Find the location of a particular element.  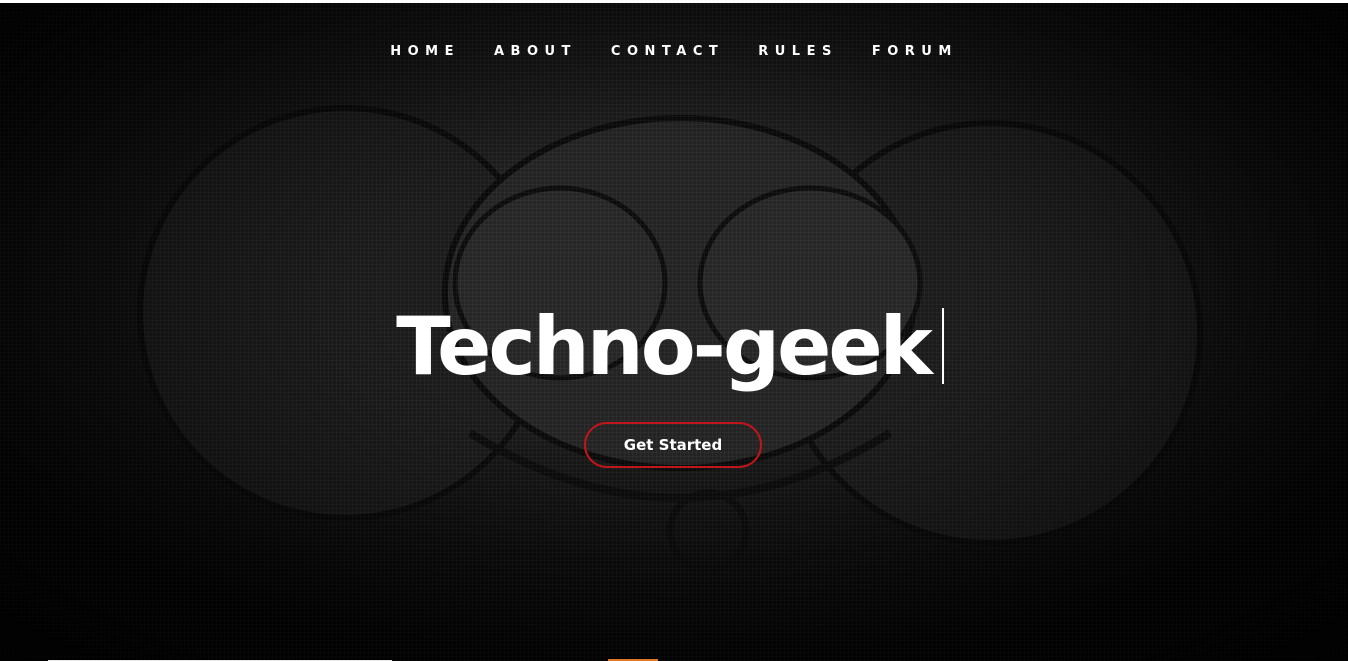

hero-title-container: Techno-geek is located at coordinates (674, 347).